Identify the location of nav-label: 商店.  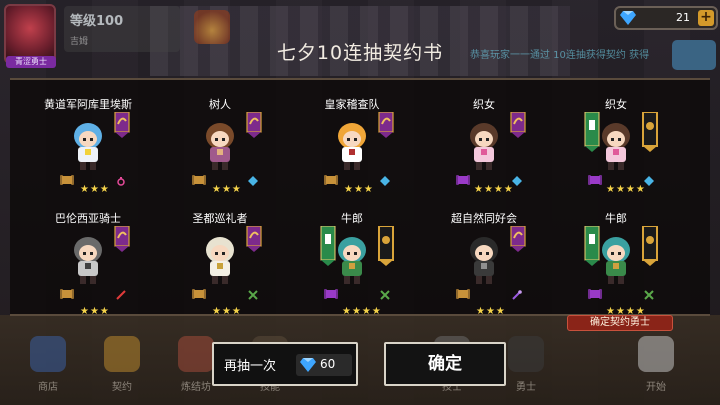
(48, 387).